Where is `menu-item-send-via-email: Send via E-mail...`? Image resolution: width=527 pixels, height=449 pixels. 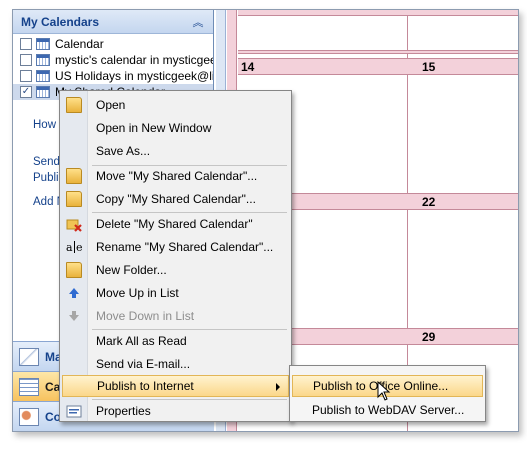 menu-item-send-via-email: Send via E-mail... is located at coordinates (175, 364).